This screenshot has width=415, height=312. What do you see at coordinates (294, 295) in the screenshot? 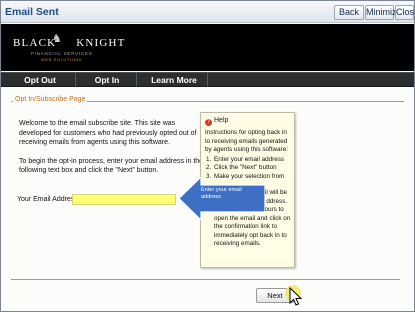
I see `mouse-cursor-icon` at bounding box center [294, 295].